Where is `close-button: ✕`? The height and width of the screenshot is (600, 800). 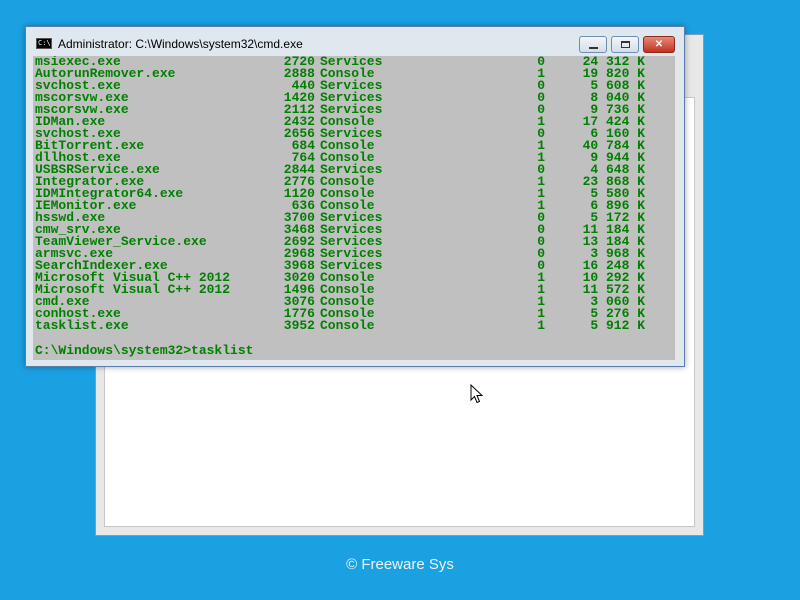
close-button: ✕ is located at coordinates (659, 44).